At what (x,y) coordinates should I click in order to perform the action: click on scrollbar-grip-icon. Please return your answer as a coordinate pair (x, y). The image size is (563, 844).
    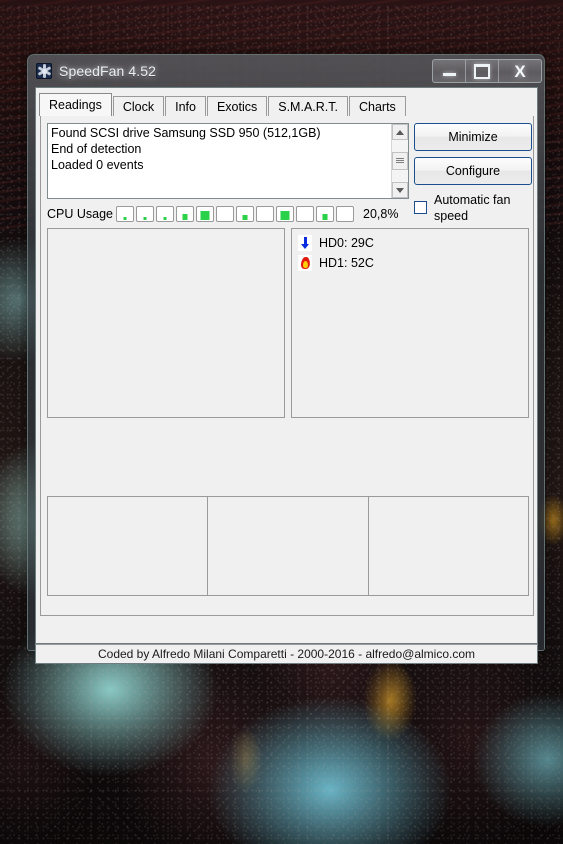
    Looking at the image, I should click on (400, 161).